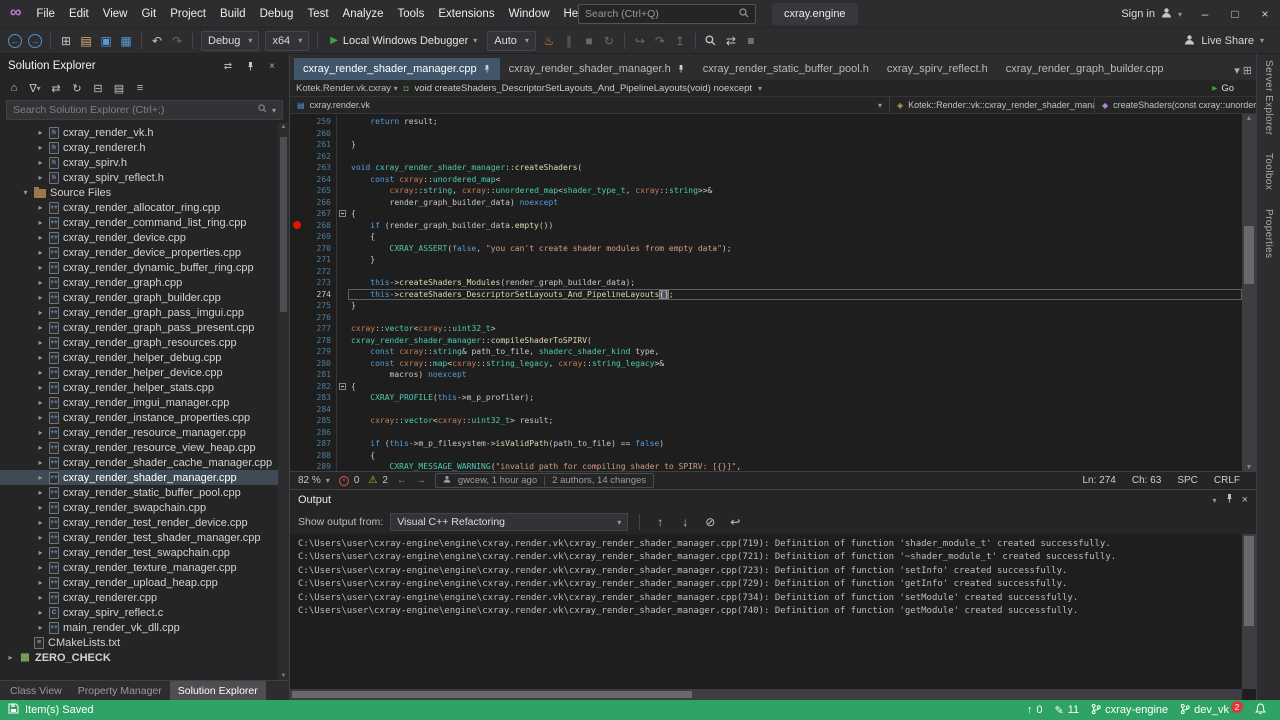 This screenshot has width=1280, height=720. I want to click on tree-item: ▸ ++ cxray_render_device_properties.cpp, so click(144, 252).